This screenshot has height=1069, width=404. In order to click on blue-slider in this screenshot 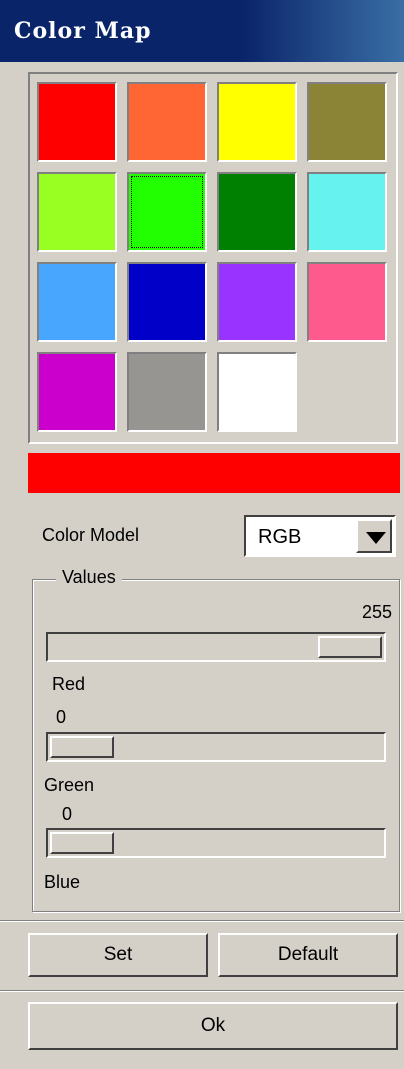, I will do `click(216, 843)`.